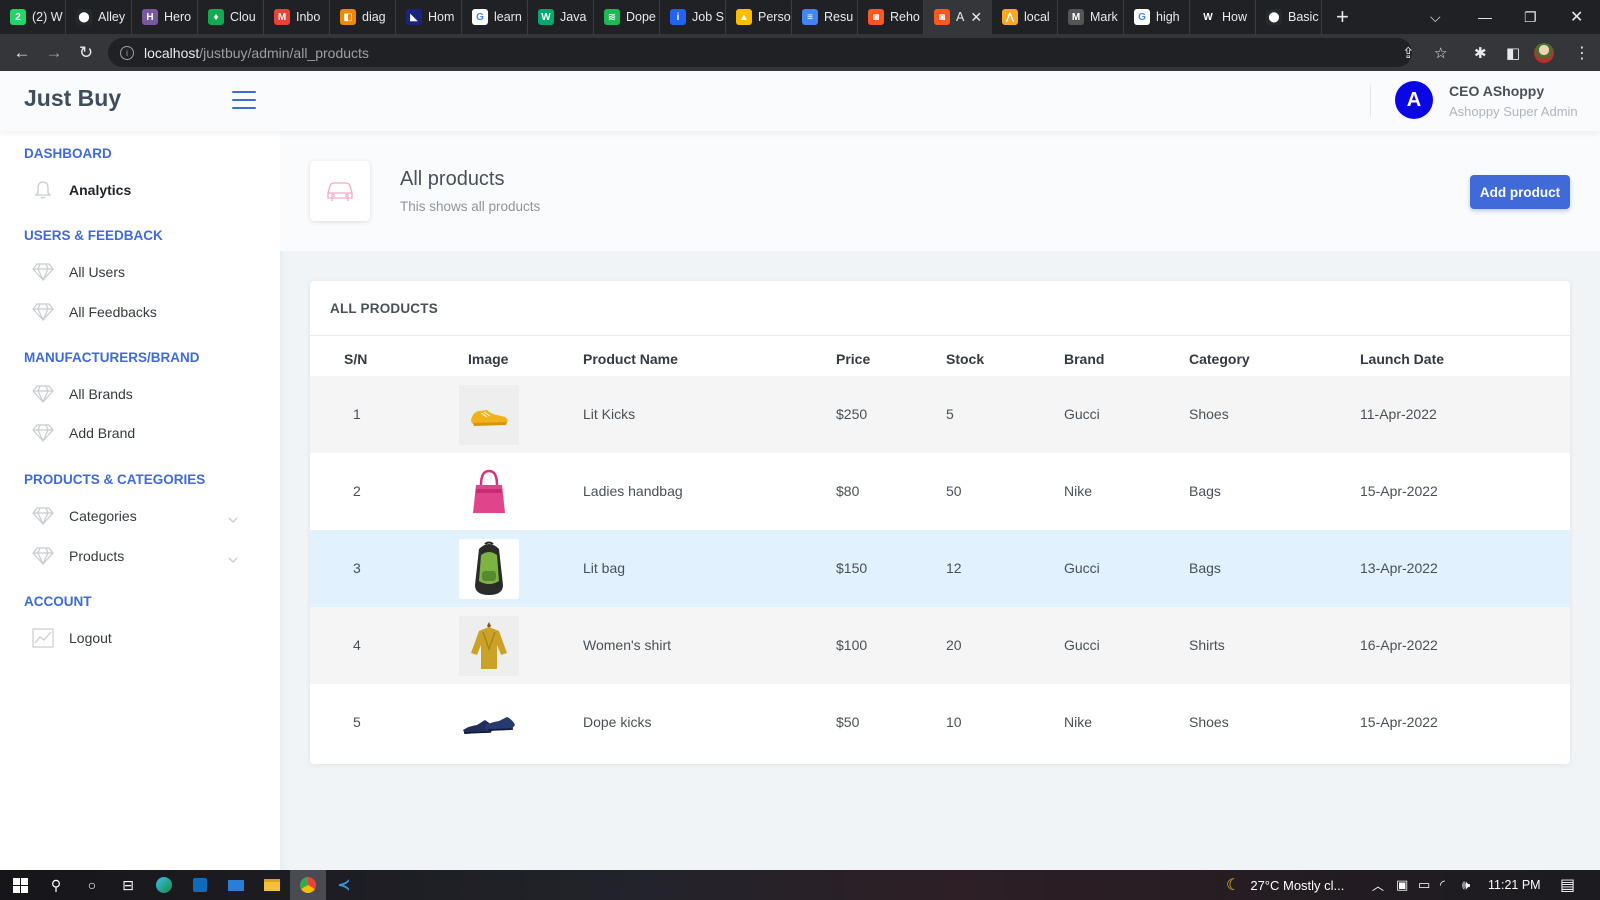 This screenshot has height=900, width=1600. I want to click on extensions-icon: ✱, so click(1480, 52).